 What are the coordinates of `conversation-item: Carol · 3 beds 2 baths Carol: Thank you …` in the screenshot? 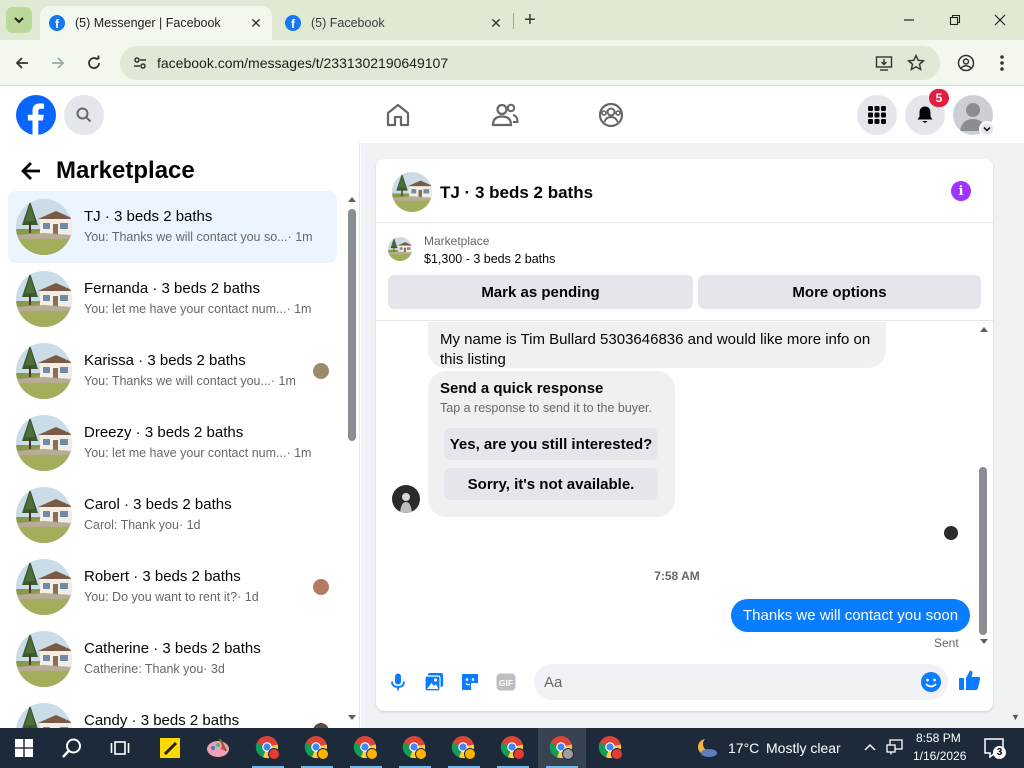 It's located at (172, 515).